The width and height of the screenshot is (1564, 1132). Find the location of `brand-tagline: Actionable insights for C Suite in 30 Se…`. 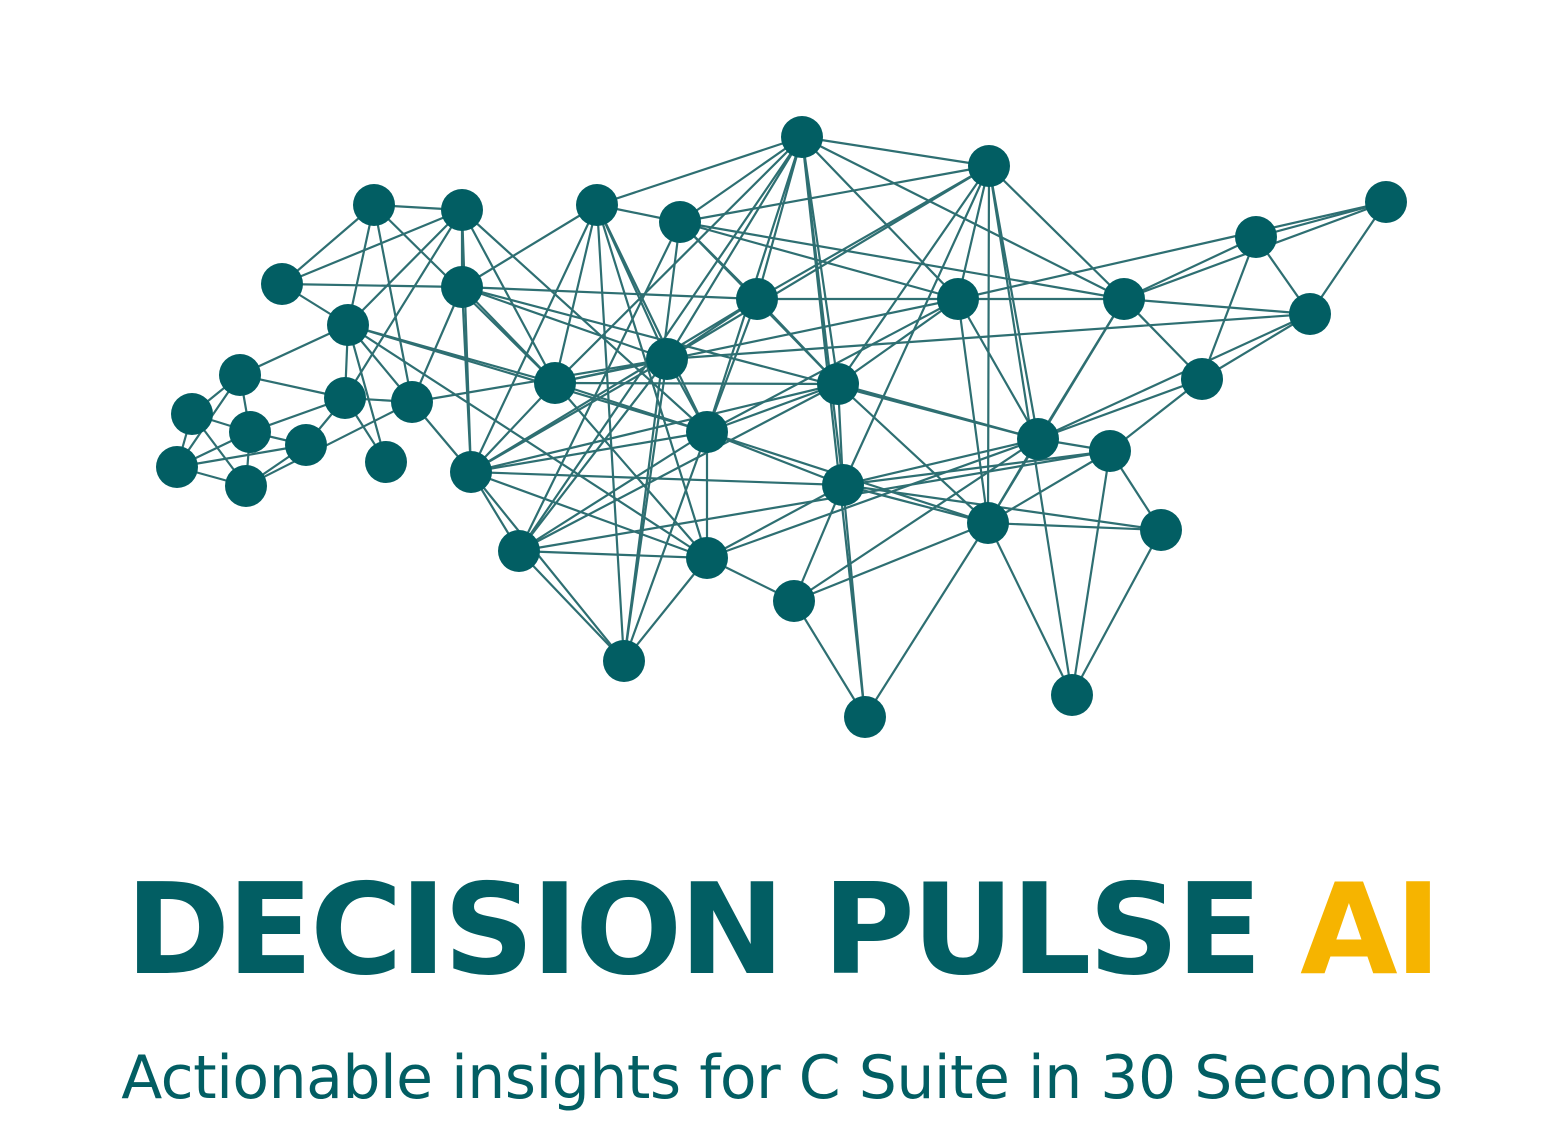

brand-tagline: Actionable insights for C Suite in 30 Se… is located at coordinates (782, 1078).